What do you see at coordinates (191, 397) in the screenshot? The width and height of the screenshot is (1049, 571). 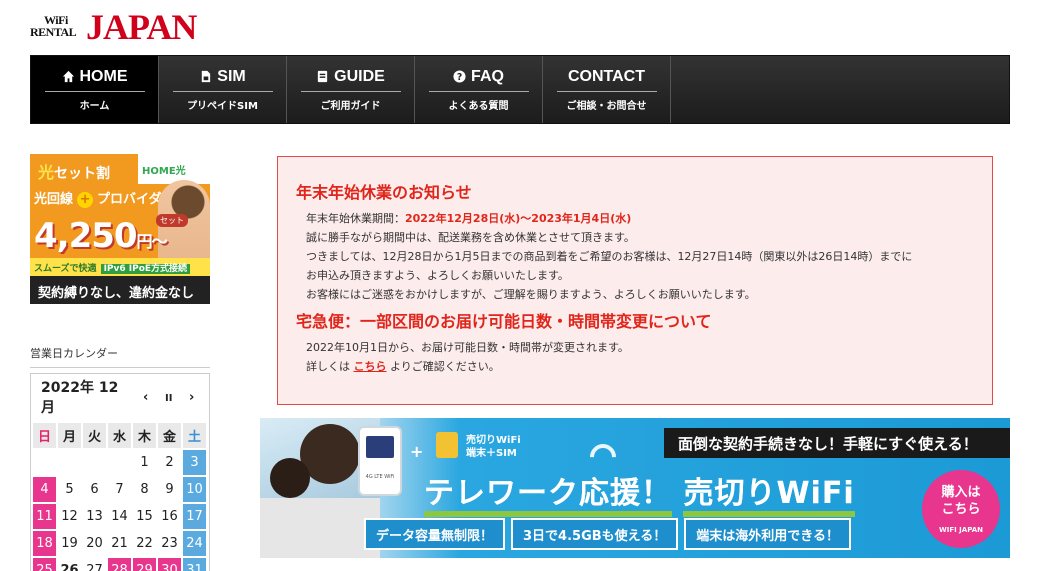 I see `chevron-right-icon: ›` at bounding box center [191, 397].